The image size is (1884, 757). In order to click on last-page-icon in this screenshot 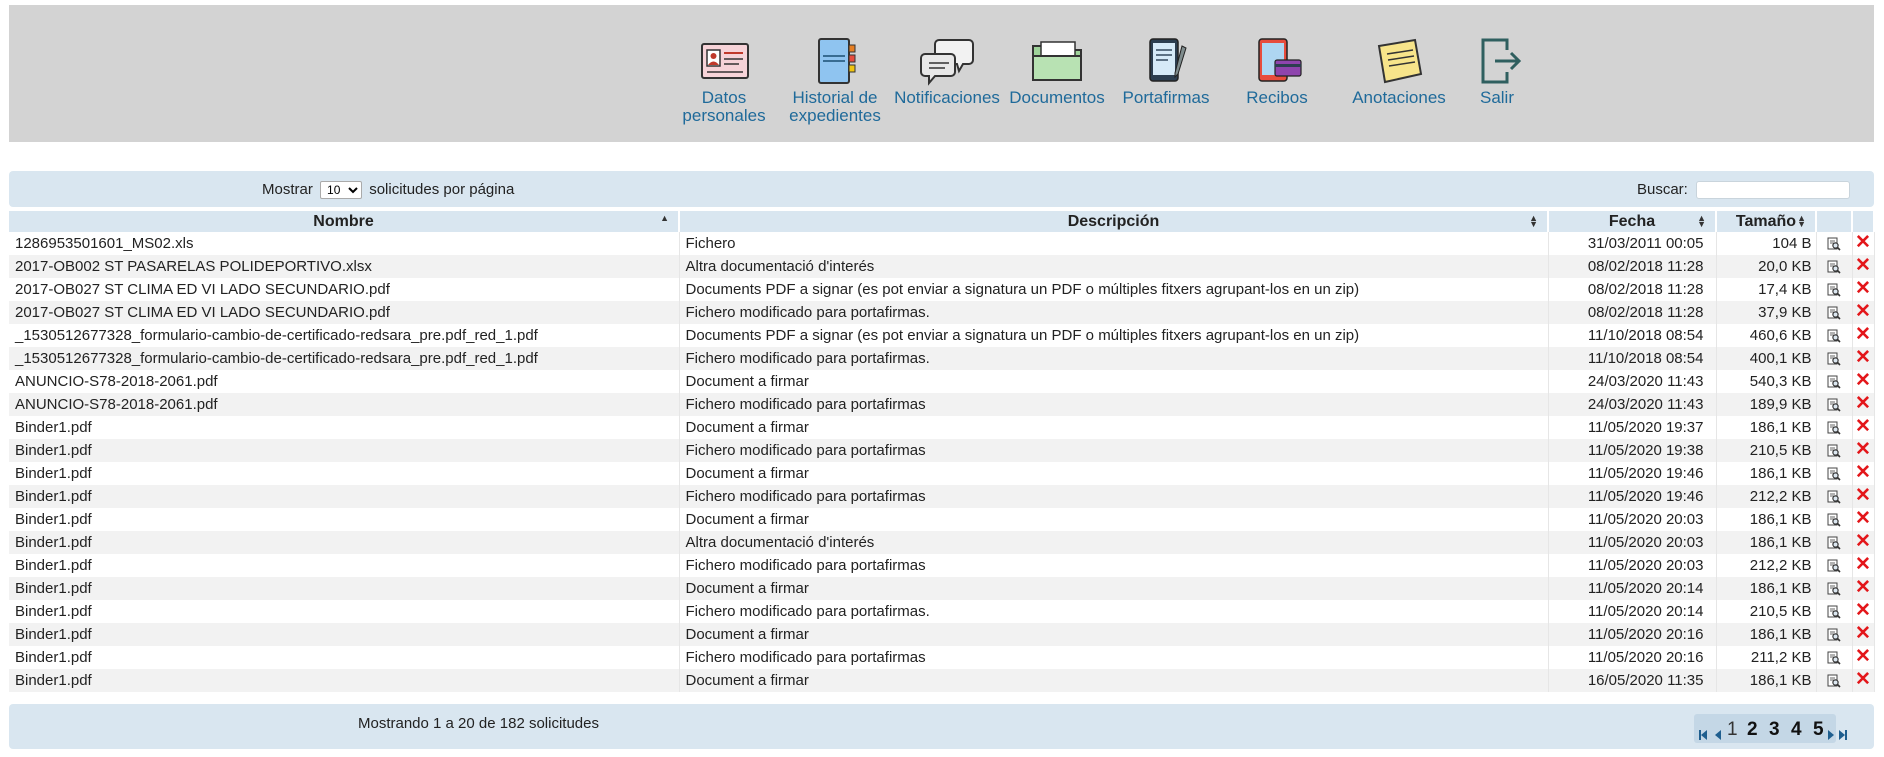, I will do `click(1845, 735)`.